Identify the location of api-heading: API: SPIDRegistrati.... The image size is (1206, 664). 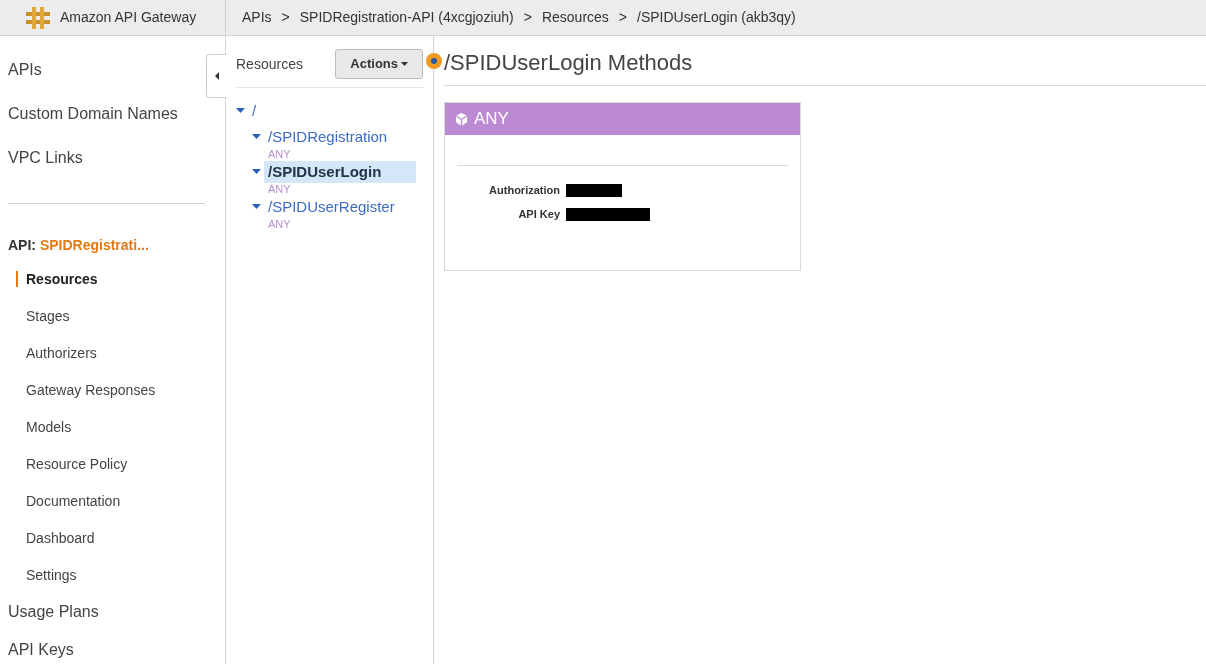
(78, 245).